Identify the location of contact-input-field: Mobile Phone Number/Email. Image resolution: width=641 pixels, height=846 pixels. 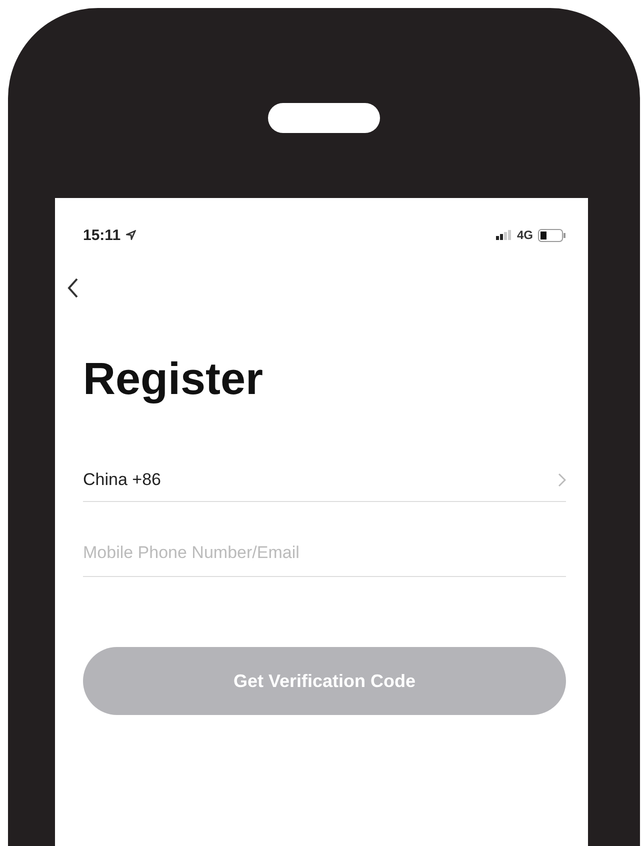
(324, 553).